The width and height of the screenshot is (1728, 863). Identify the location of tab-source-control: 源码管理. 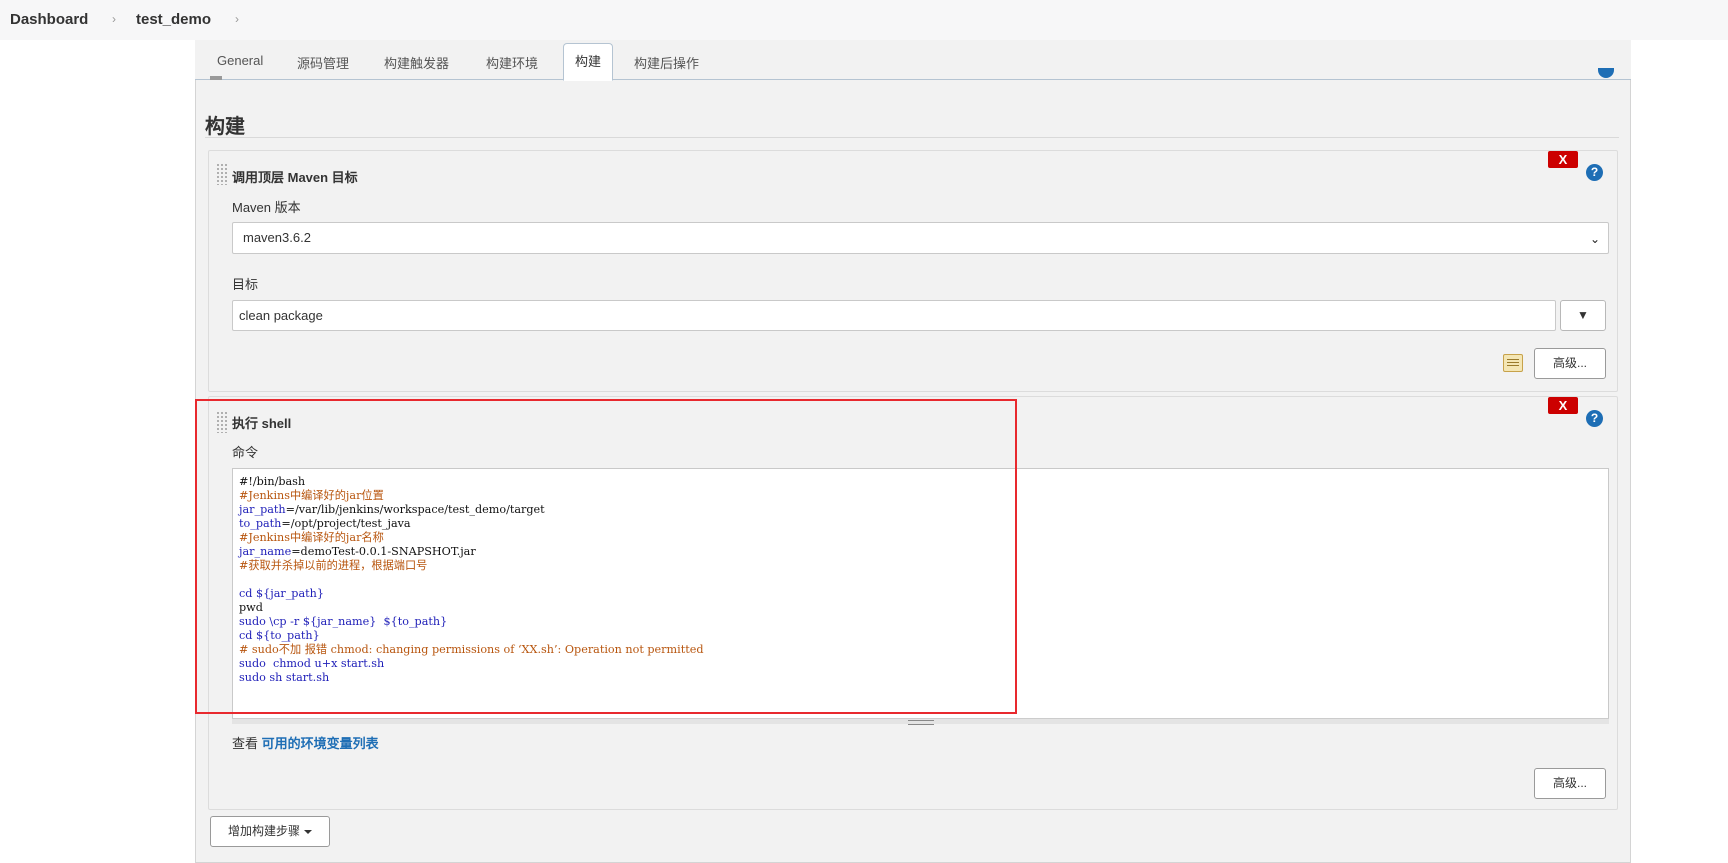
(323, 62).